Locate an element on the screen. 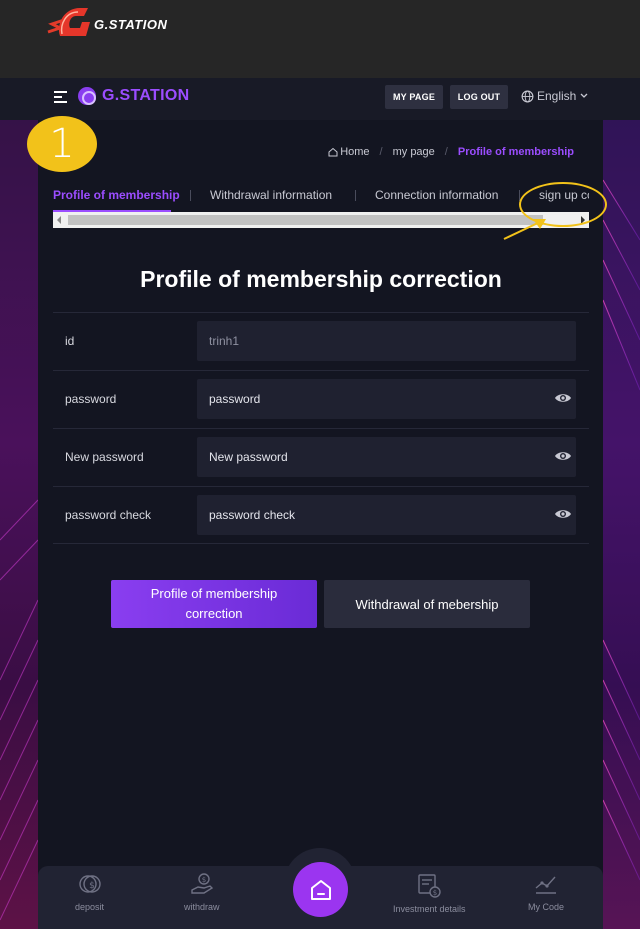 This screenshot has height=929, width=640. page-title: Profile of membership correction is located at coordinates (321, 279).